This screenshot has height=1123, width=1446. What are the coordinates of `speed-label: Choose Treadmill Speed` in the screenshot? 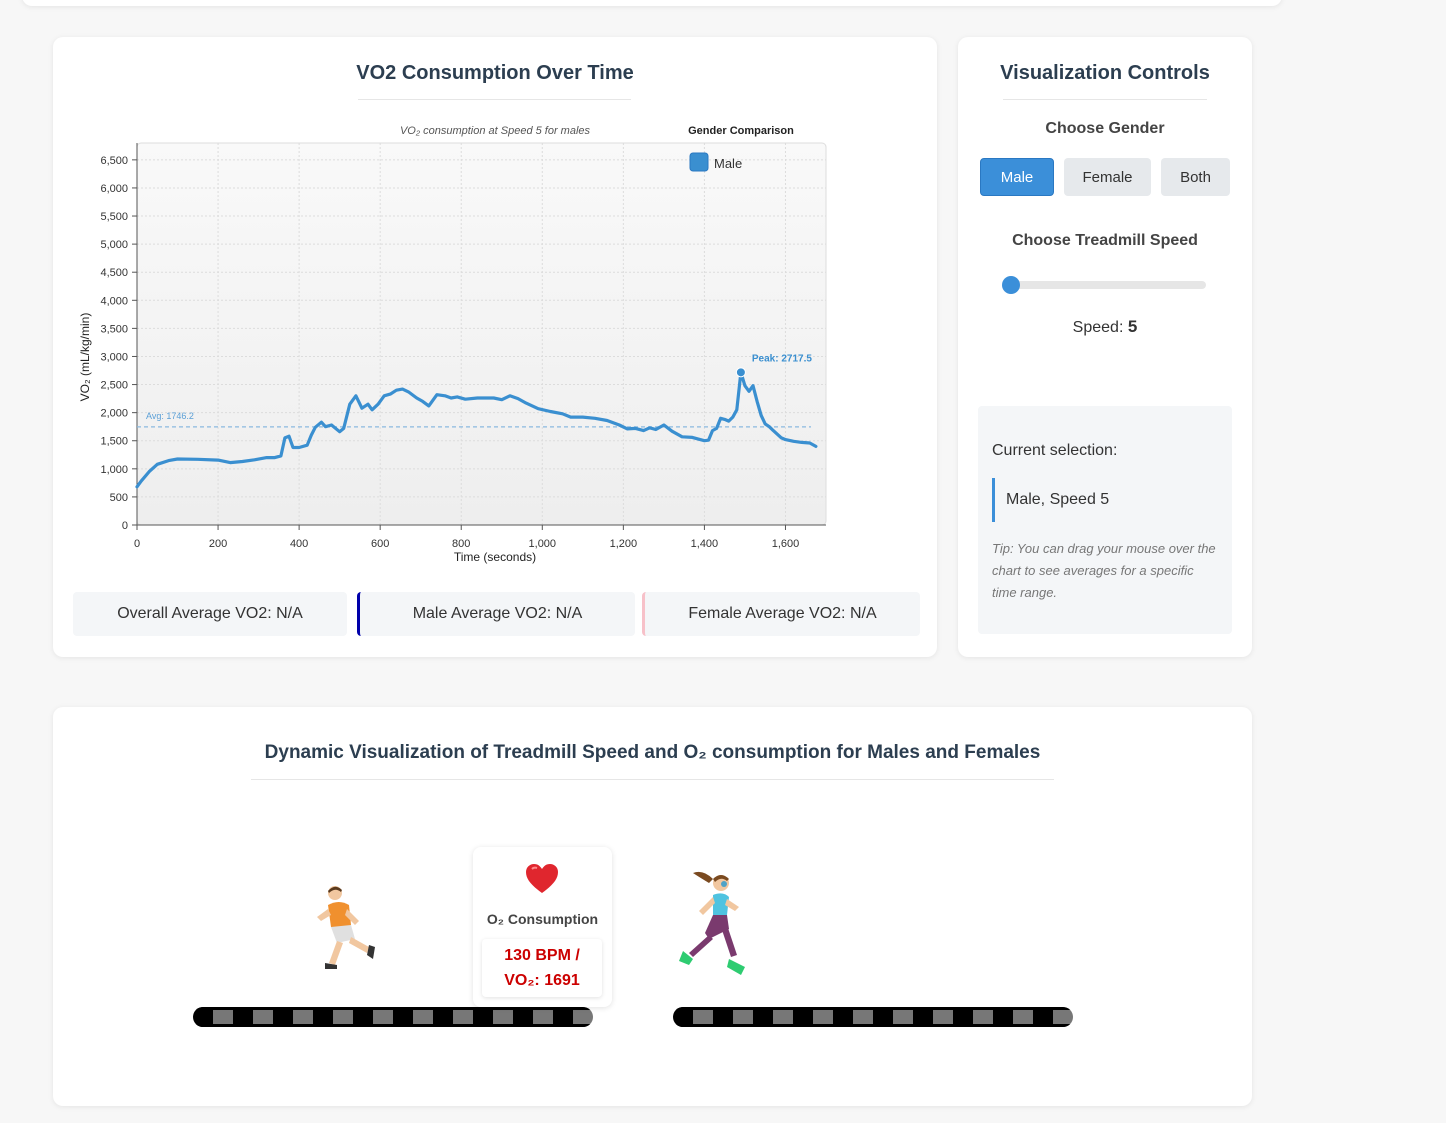 It's located at (1105, 240).